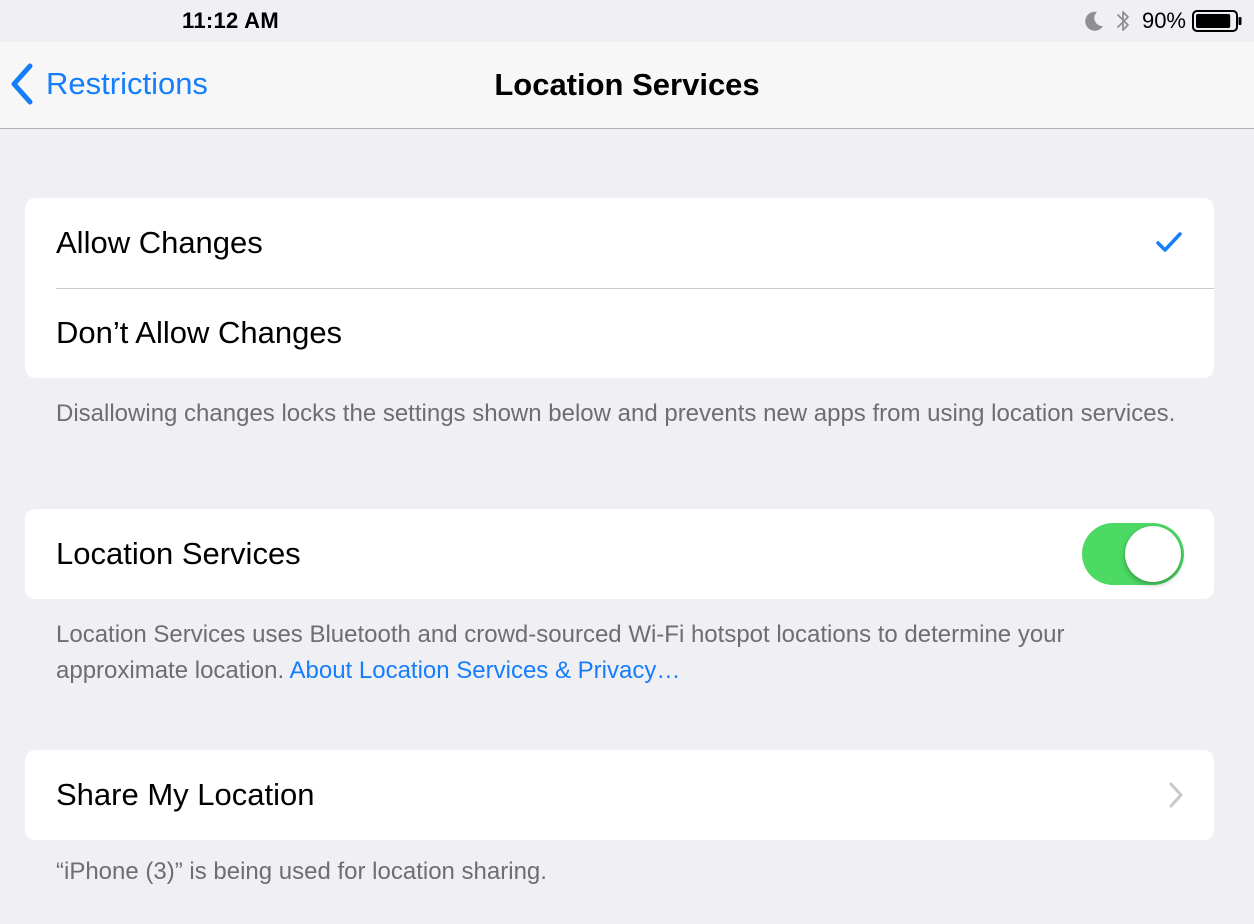  I want to click on battery-icon, so click(1217, 21).